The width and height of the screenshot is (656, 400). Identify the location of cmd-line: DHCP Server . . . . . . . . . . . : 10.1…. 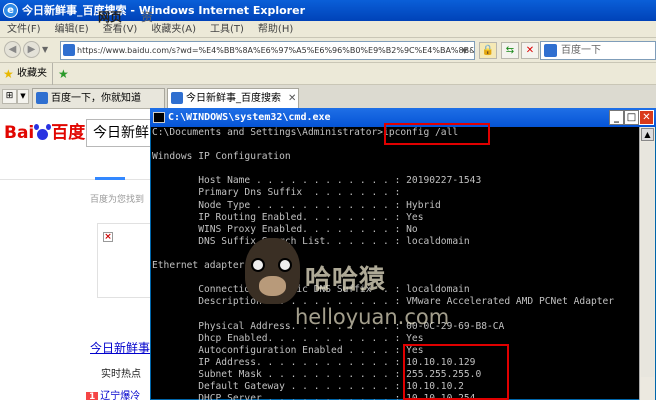
(314, 396).